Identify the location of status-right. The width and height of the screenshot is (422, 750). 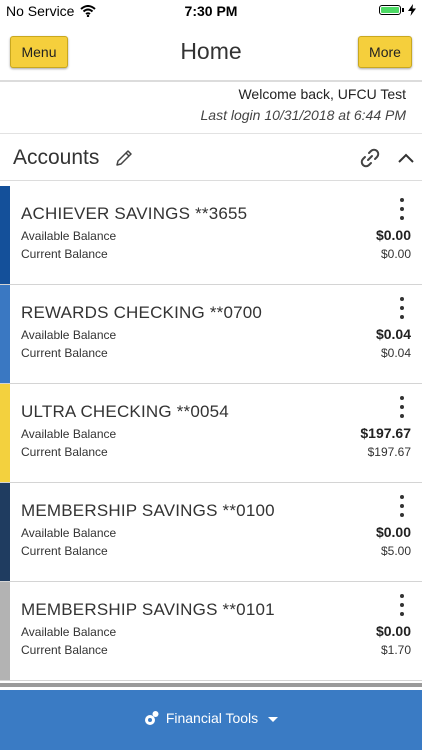
(397, 10).